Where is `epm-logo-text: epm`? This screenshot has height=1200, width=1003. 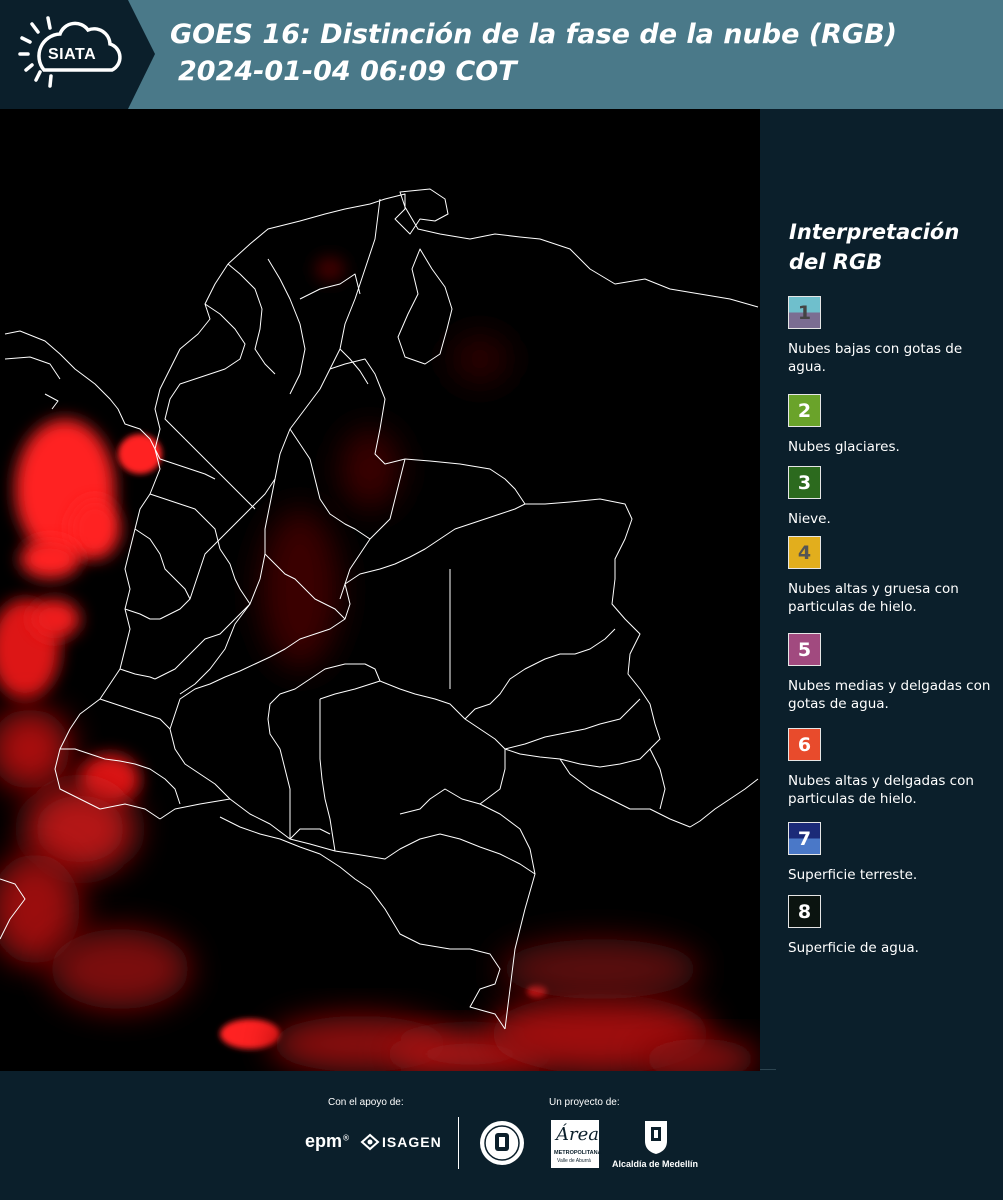
epm-logo-text: epm is located at coordinates (324, 1141).